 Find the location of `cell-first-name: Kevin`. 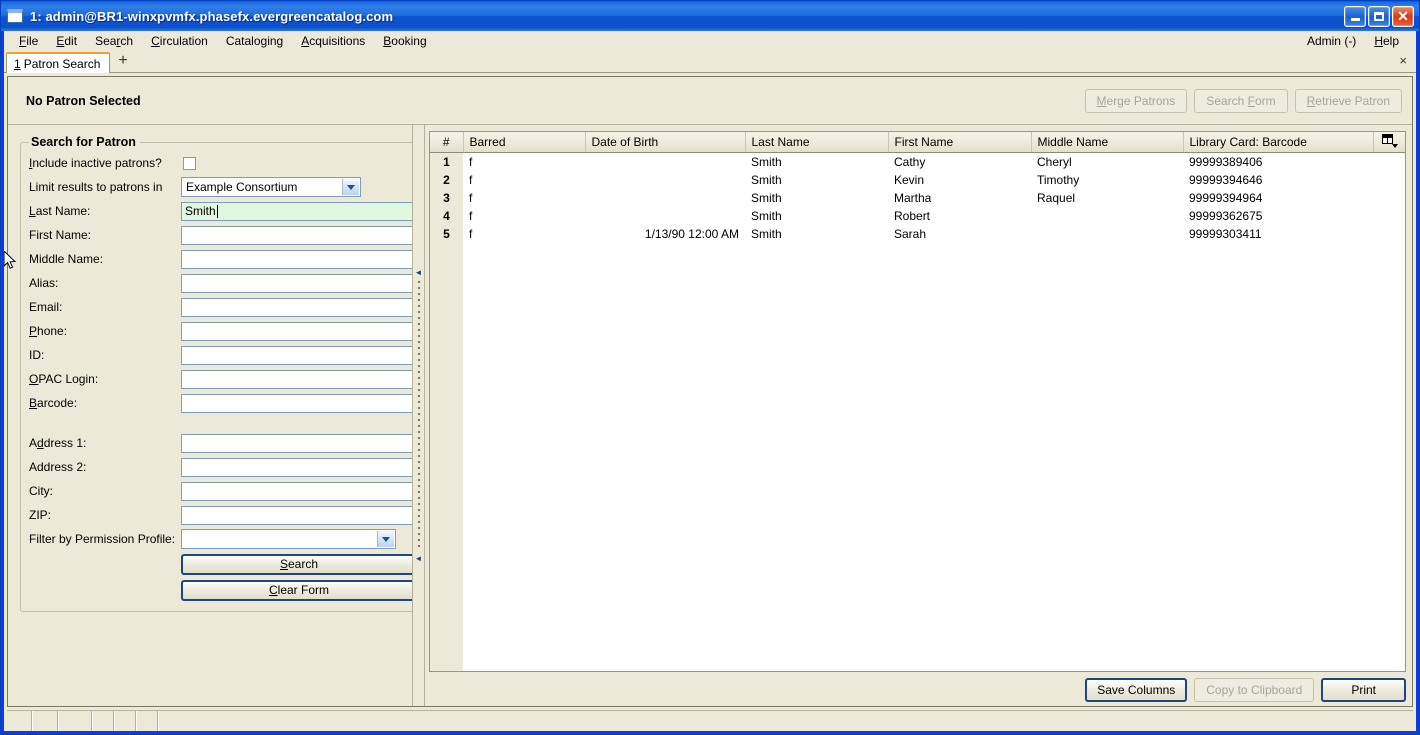

cell-first-name: Kevin is located at coordinates (909, 179).